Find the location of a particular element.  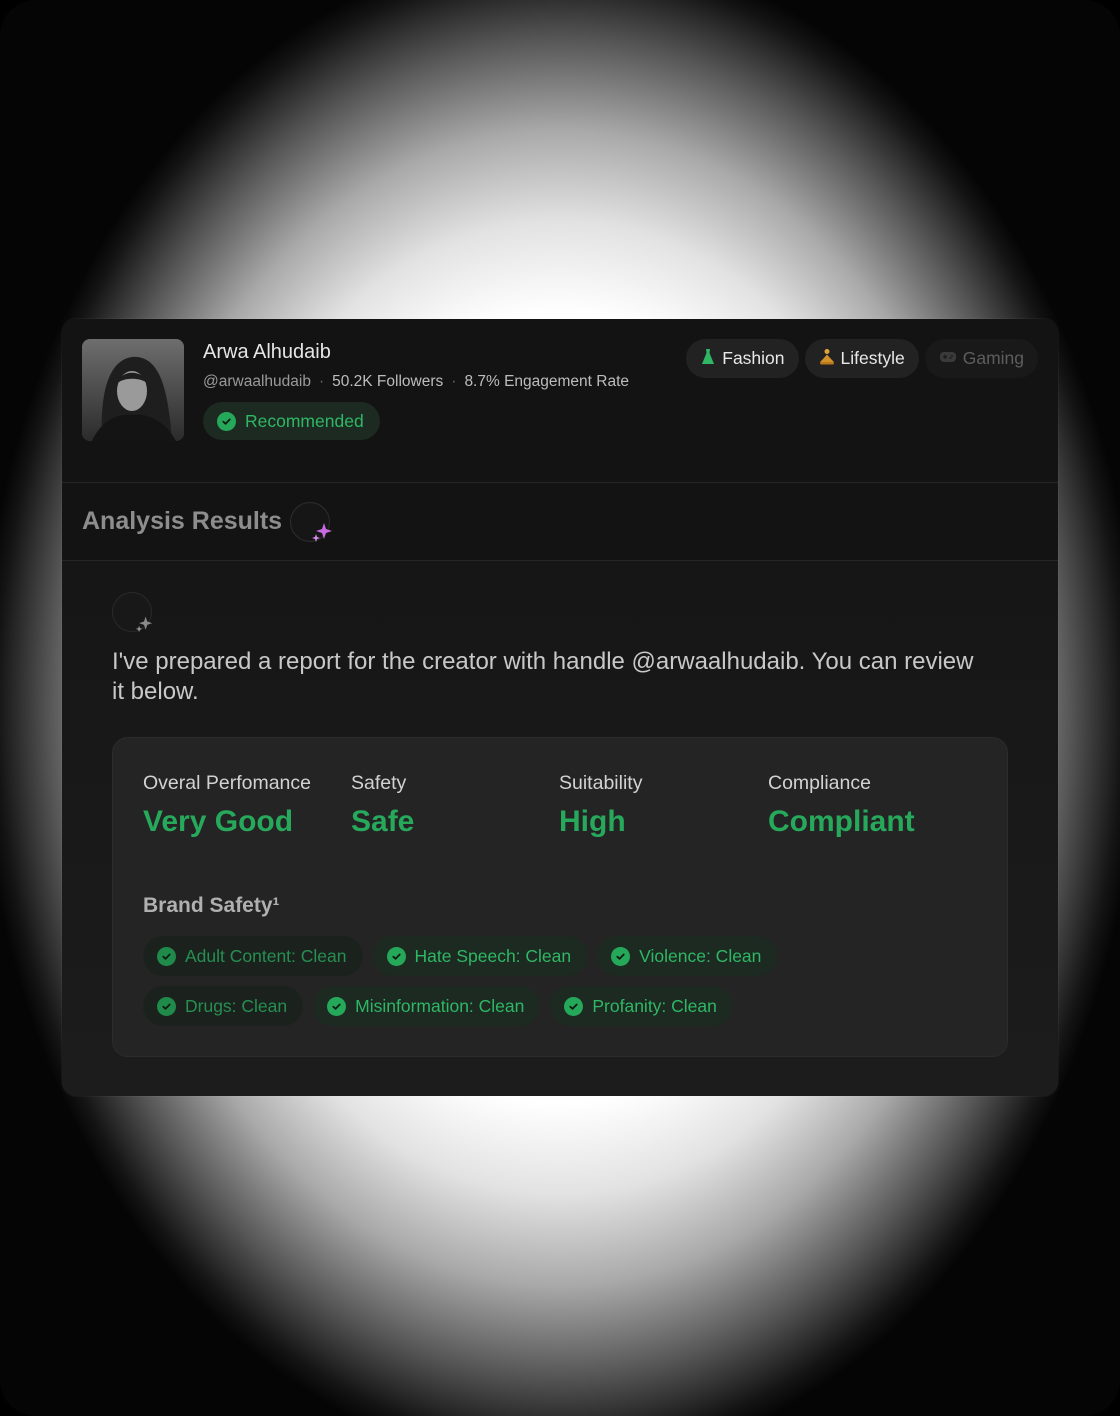

gamepad-icon is located at coordinates (948, 358).